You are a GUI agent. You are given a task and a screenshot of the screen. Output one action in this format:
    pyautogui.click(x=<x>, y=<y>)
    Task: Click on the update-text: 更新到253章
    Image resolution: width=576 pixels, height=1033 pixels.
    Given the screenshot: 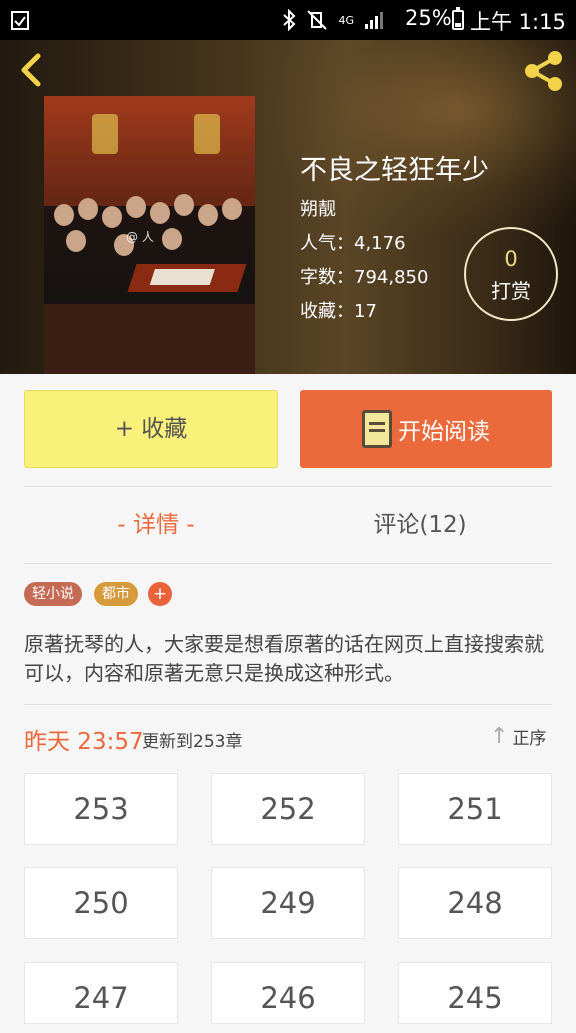 What is the action you would take?
    pyautogui.click(x=192, y=742)
    